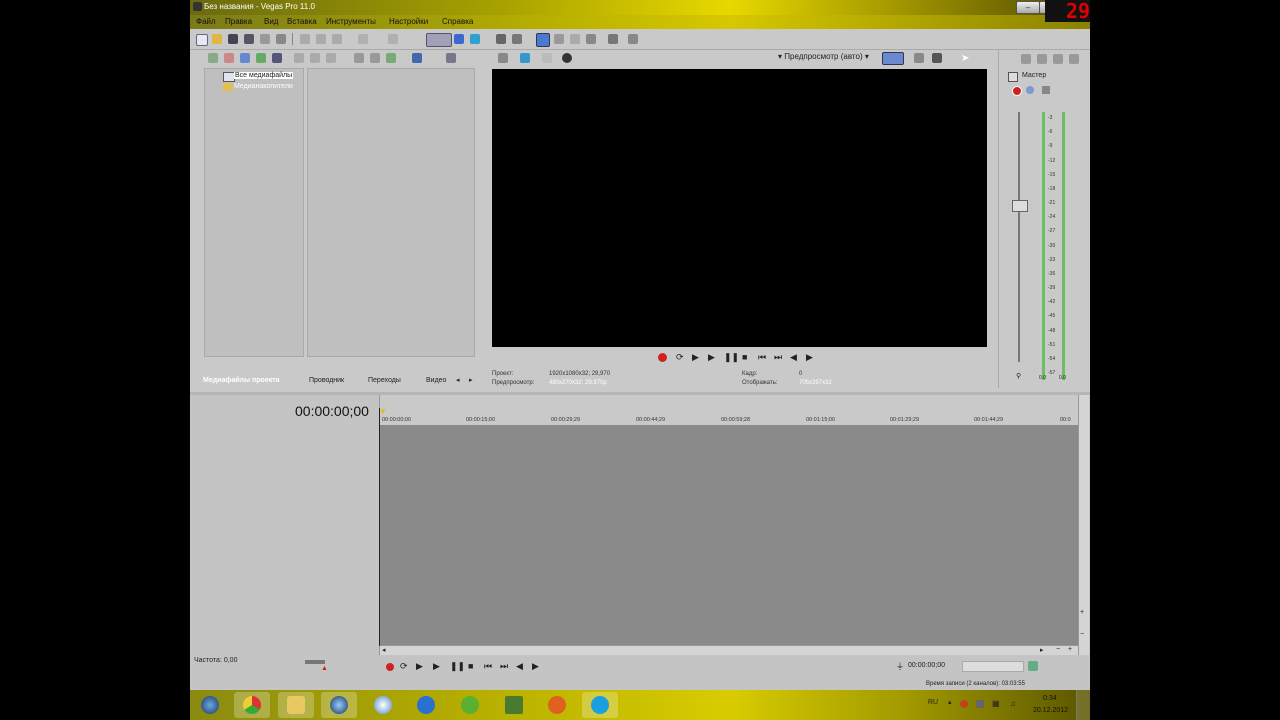 The height and width of the screenshot is (720, 1280). Describe the element at coordinates (263, 86) in the screenshot. I see `tree-item-media-bins: Медианакопители` at that location.